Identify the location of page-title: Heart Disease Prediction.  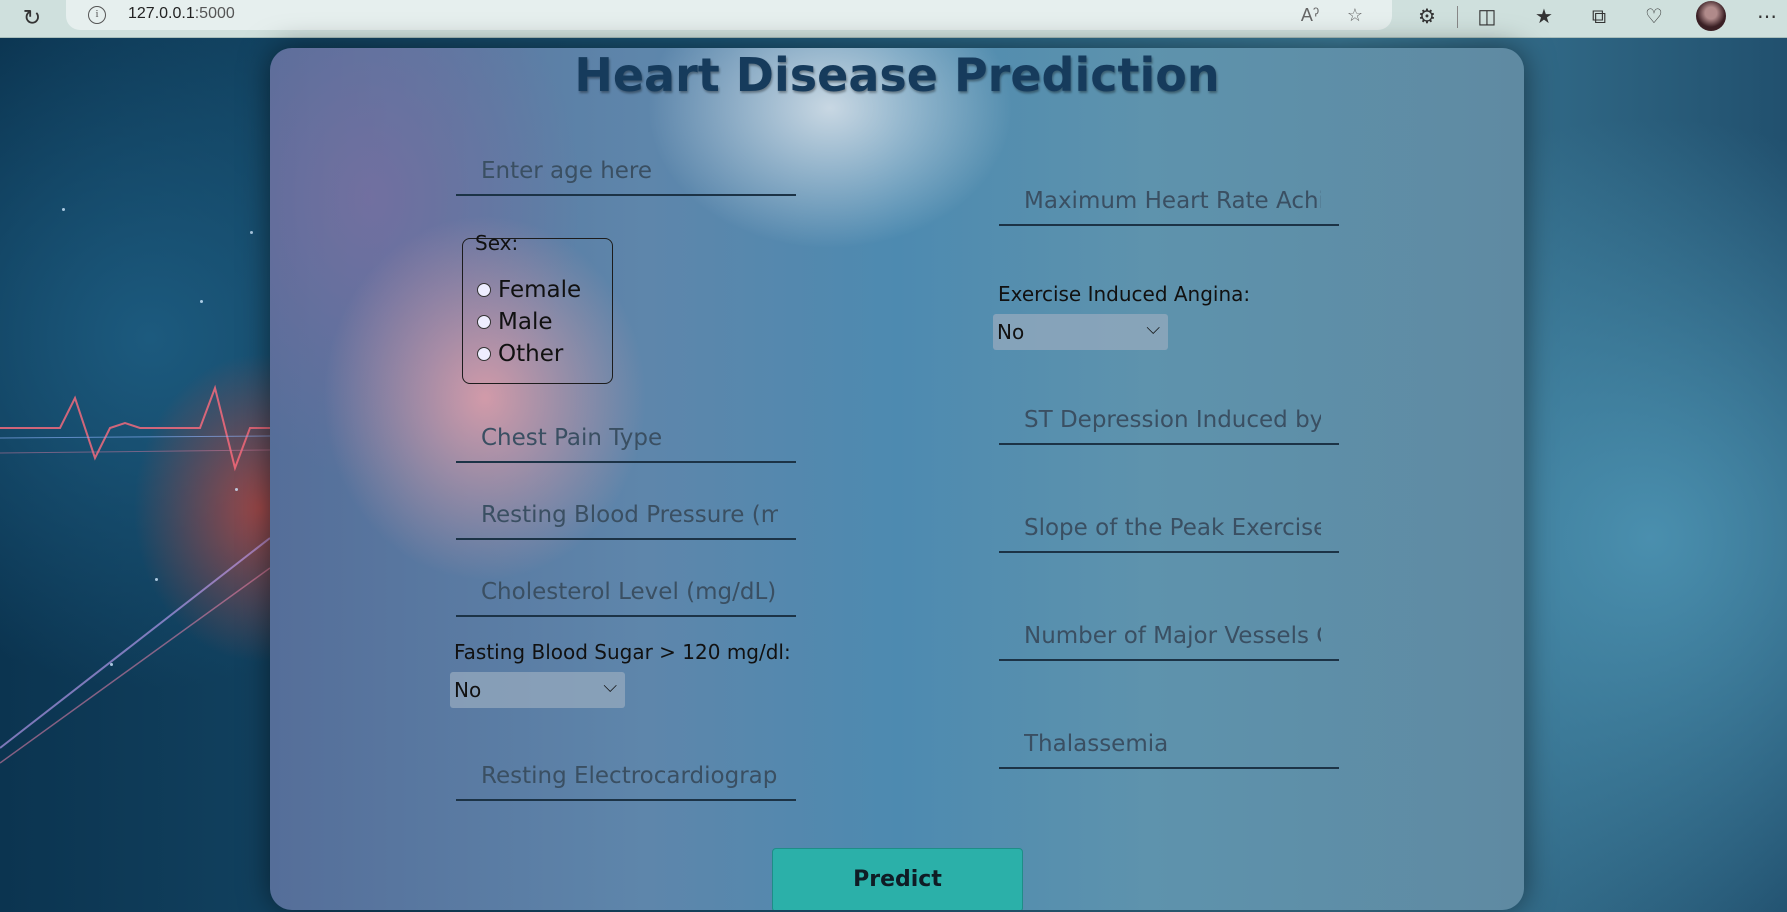
(897, 75).